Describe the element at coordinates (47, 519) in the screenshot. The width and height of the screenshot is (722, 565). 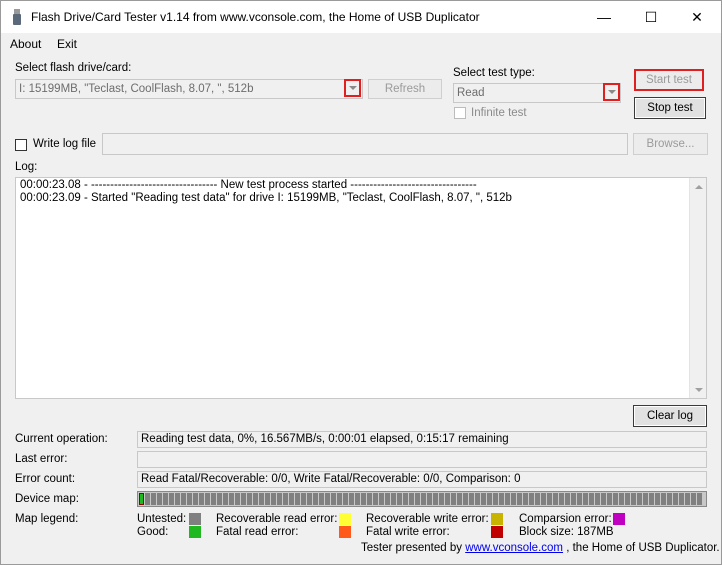
I see `map-legend-label: Map legend:` at that location.